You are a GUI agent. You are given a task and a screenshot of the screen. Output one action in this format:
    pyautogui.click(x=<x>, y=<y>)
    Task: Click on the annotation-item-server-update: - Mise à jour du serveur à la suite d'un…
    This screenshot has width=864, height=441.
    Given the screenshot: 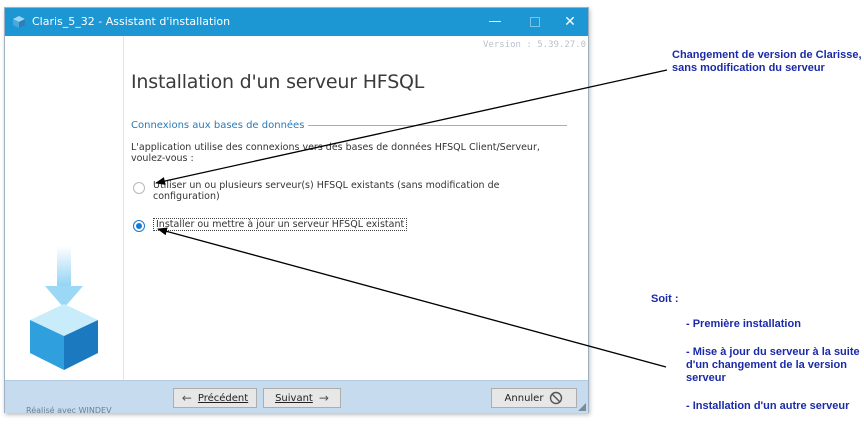 What is the action you would take?
    pyautogui.click(x=773, y=365)
    